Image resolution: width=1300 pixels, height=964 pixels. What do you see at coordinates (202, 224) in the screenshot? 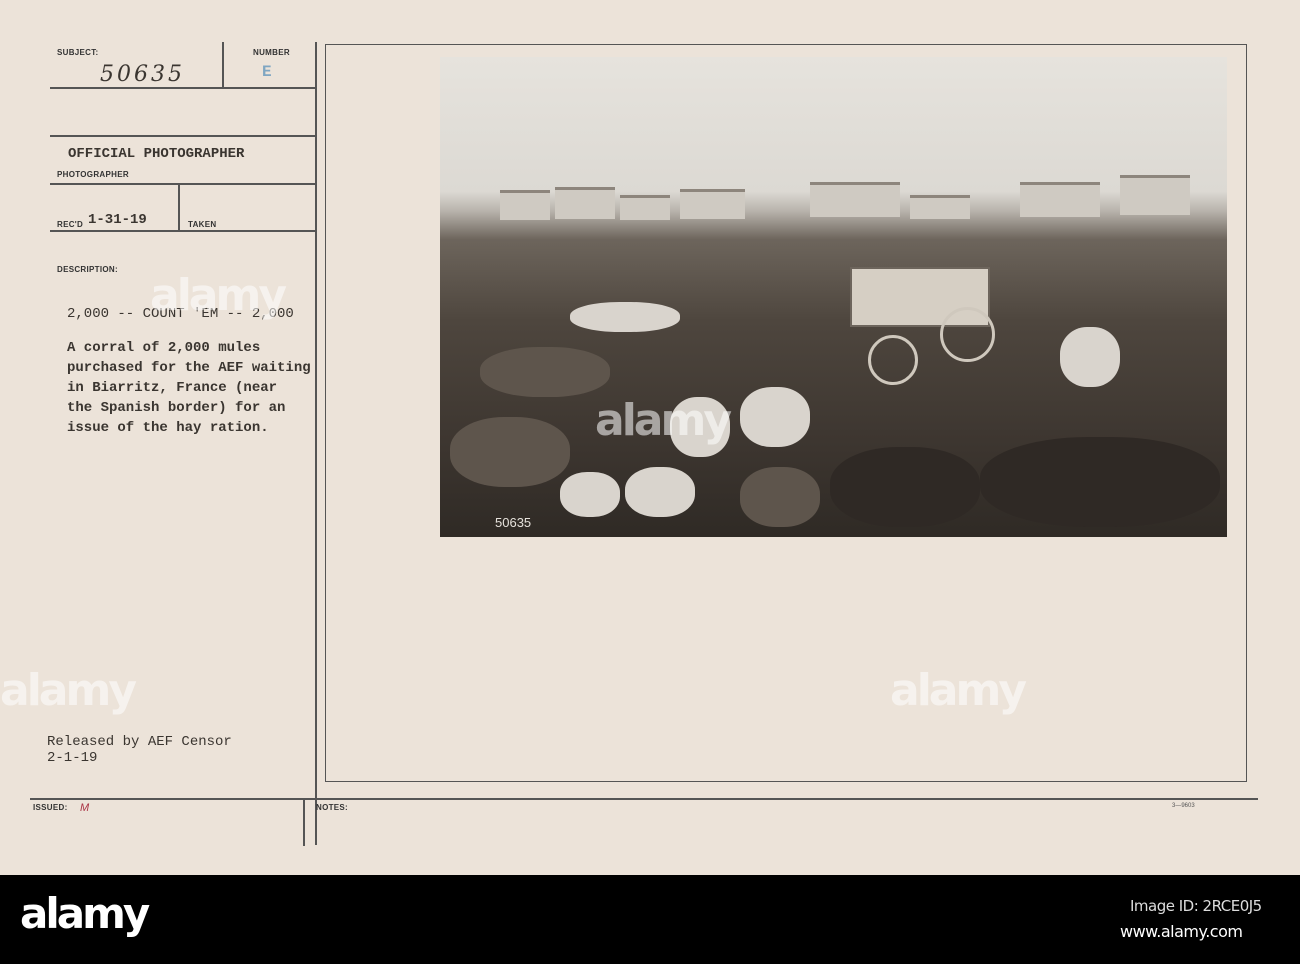
I see `taken-label: TAKEN` at bounding box center [202, 224].